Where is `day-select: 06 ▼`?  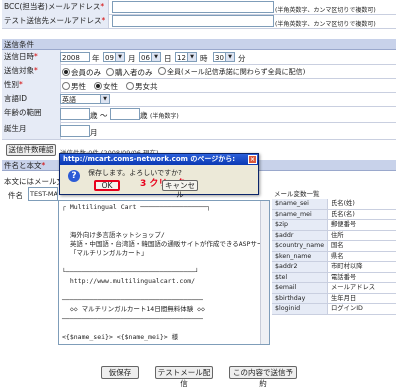
day-select: 06 ▼ is located at coordinates (150, 57).